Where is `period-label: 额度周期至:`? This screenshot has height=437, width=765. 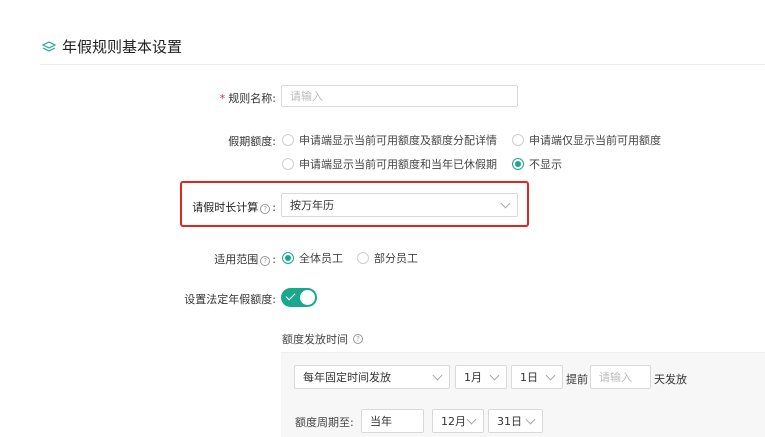
period-label: 额度周期至: is located at coordinates (324, 422).